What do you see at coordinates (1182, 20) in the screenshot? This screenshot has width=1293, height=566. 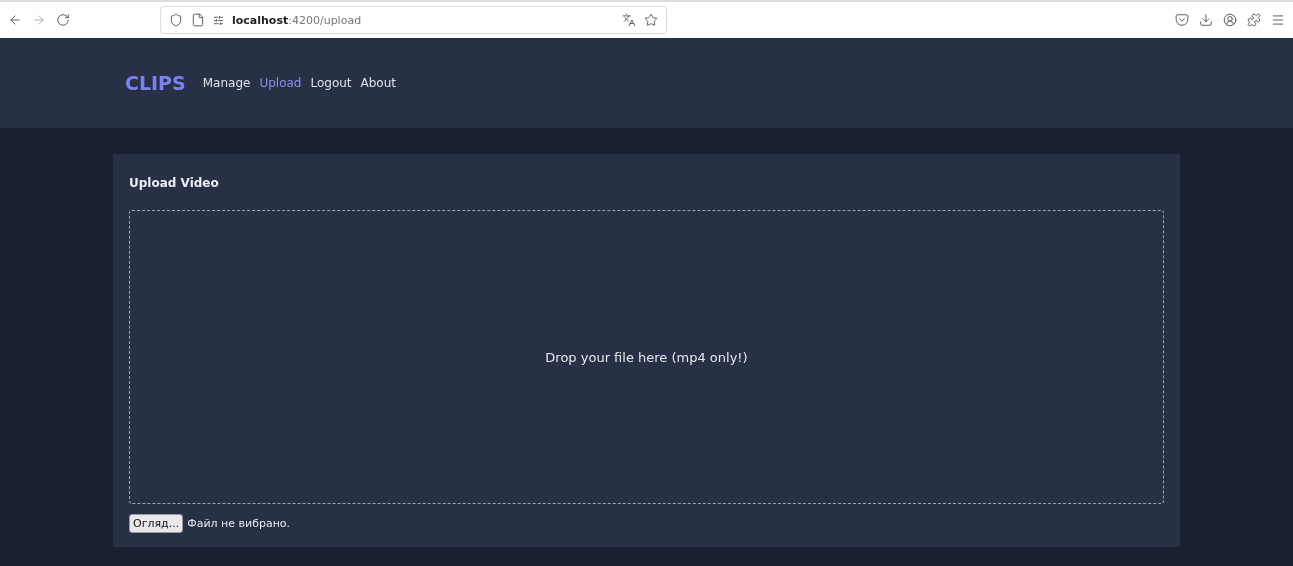 I see `pocket-icon` at bounding box center [1182, 20].